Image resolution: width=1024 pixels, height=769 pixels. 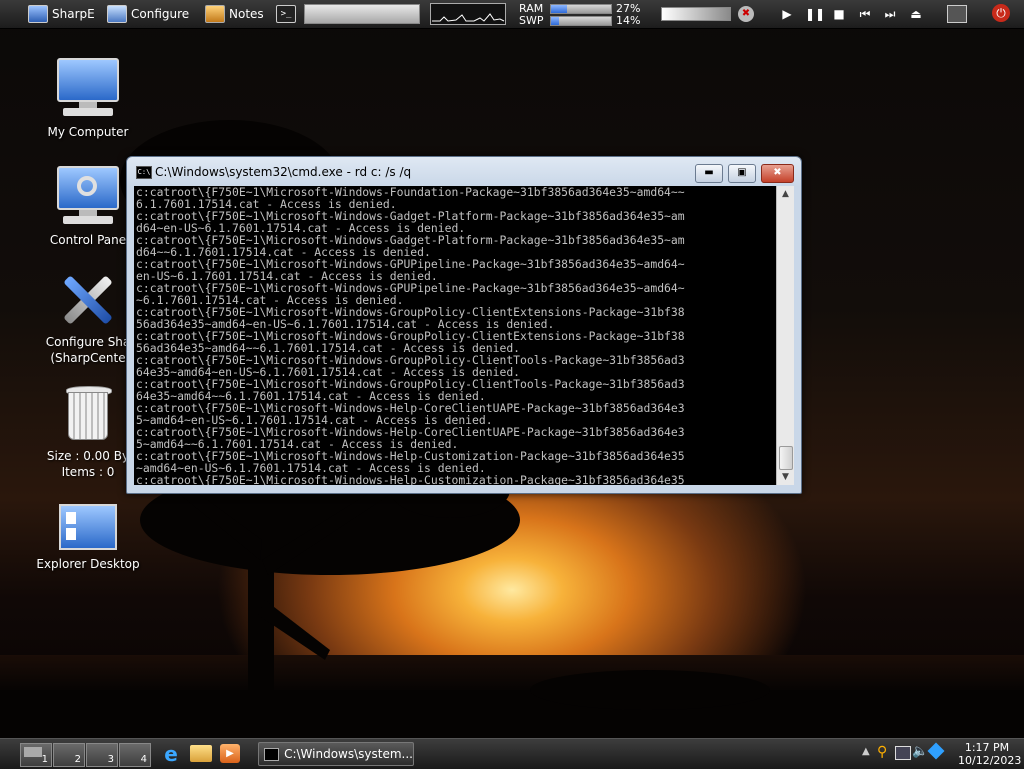 I want to click on swp-meter, so click(x=581, y=21).